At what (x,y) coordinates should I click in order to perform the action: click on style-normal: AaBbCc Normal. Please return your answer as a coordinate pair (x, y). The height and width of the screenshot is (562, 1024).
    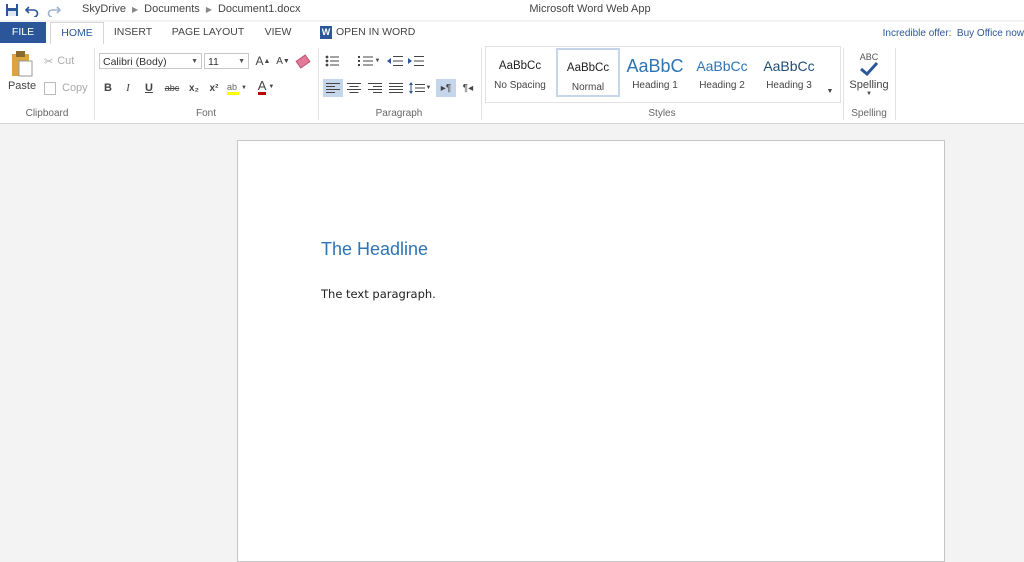
    Looking at the image, I should click on (588, 72).